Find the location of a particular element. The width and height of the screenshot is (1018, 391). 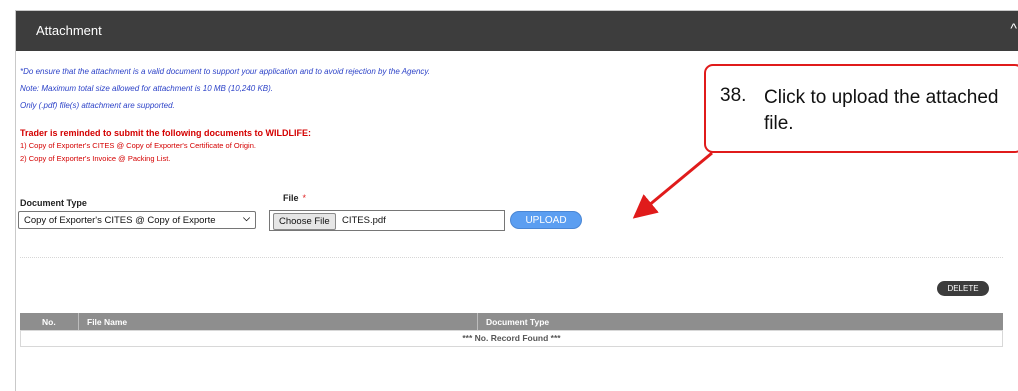

callout-arrow is located at coordinates (672, 185).